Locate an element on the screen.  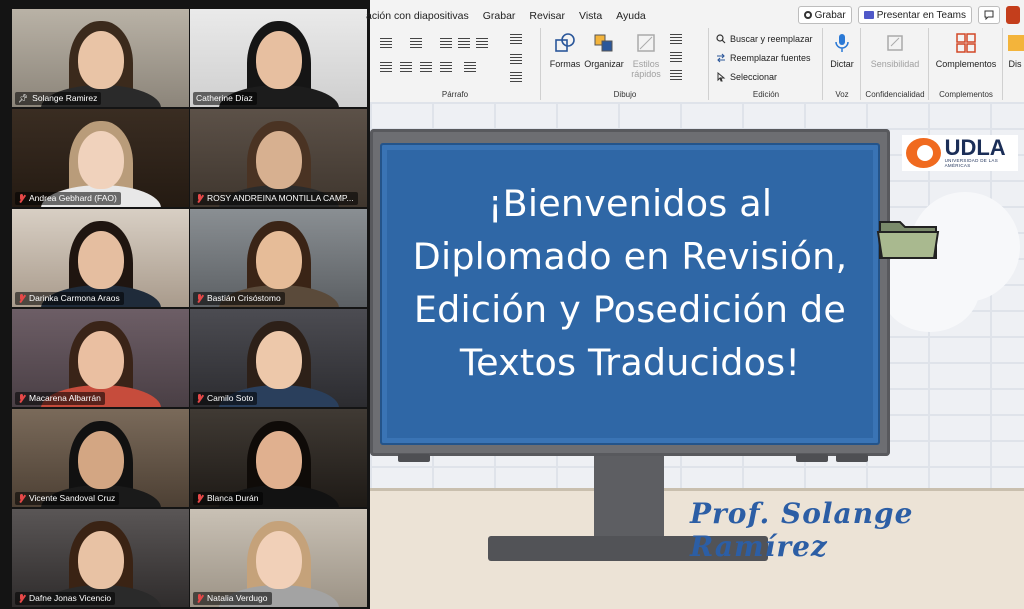
select-button: Seleccionar is located at coordinates (746, 77).